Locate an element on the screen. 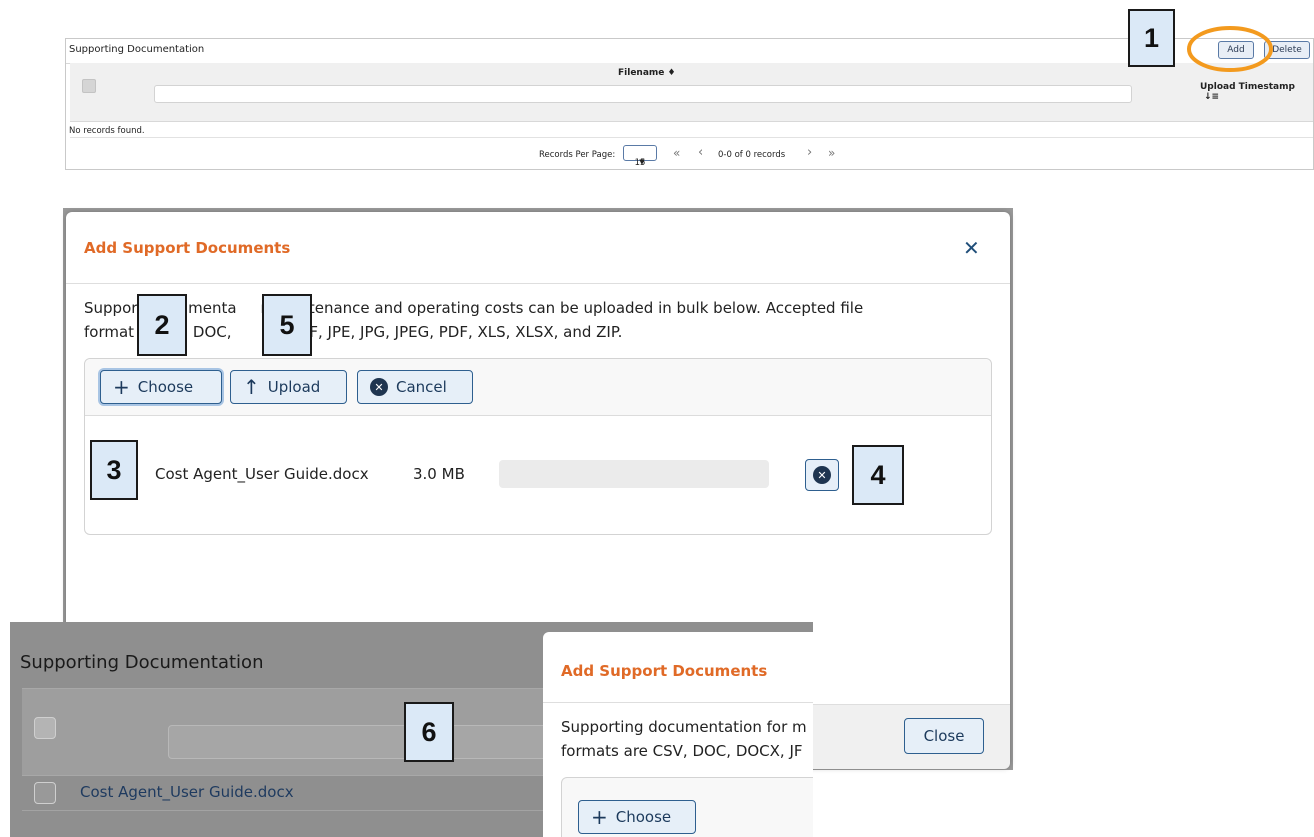 This screenshot has width=1314, height=837. preview-select-all-checkbox is located at coordinates (45, 728).